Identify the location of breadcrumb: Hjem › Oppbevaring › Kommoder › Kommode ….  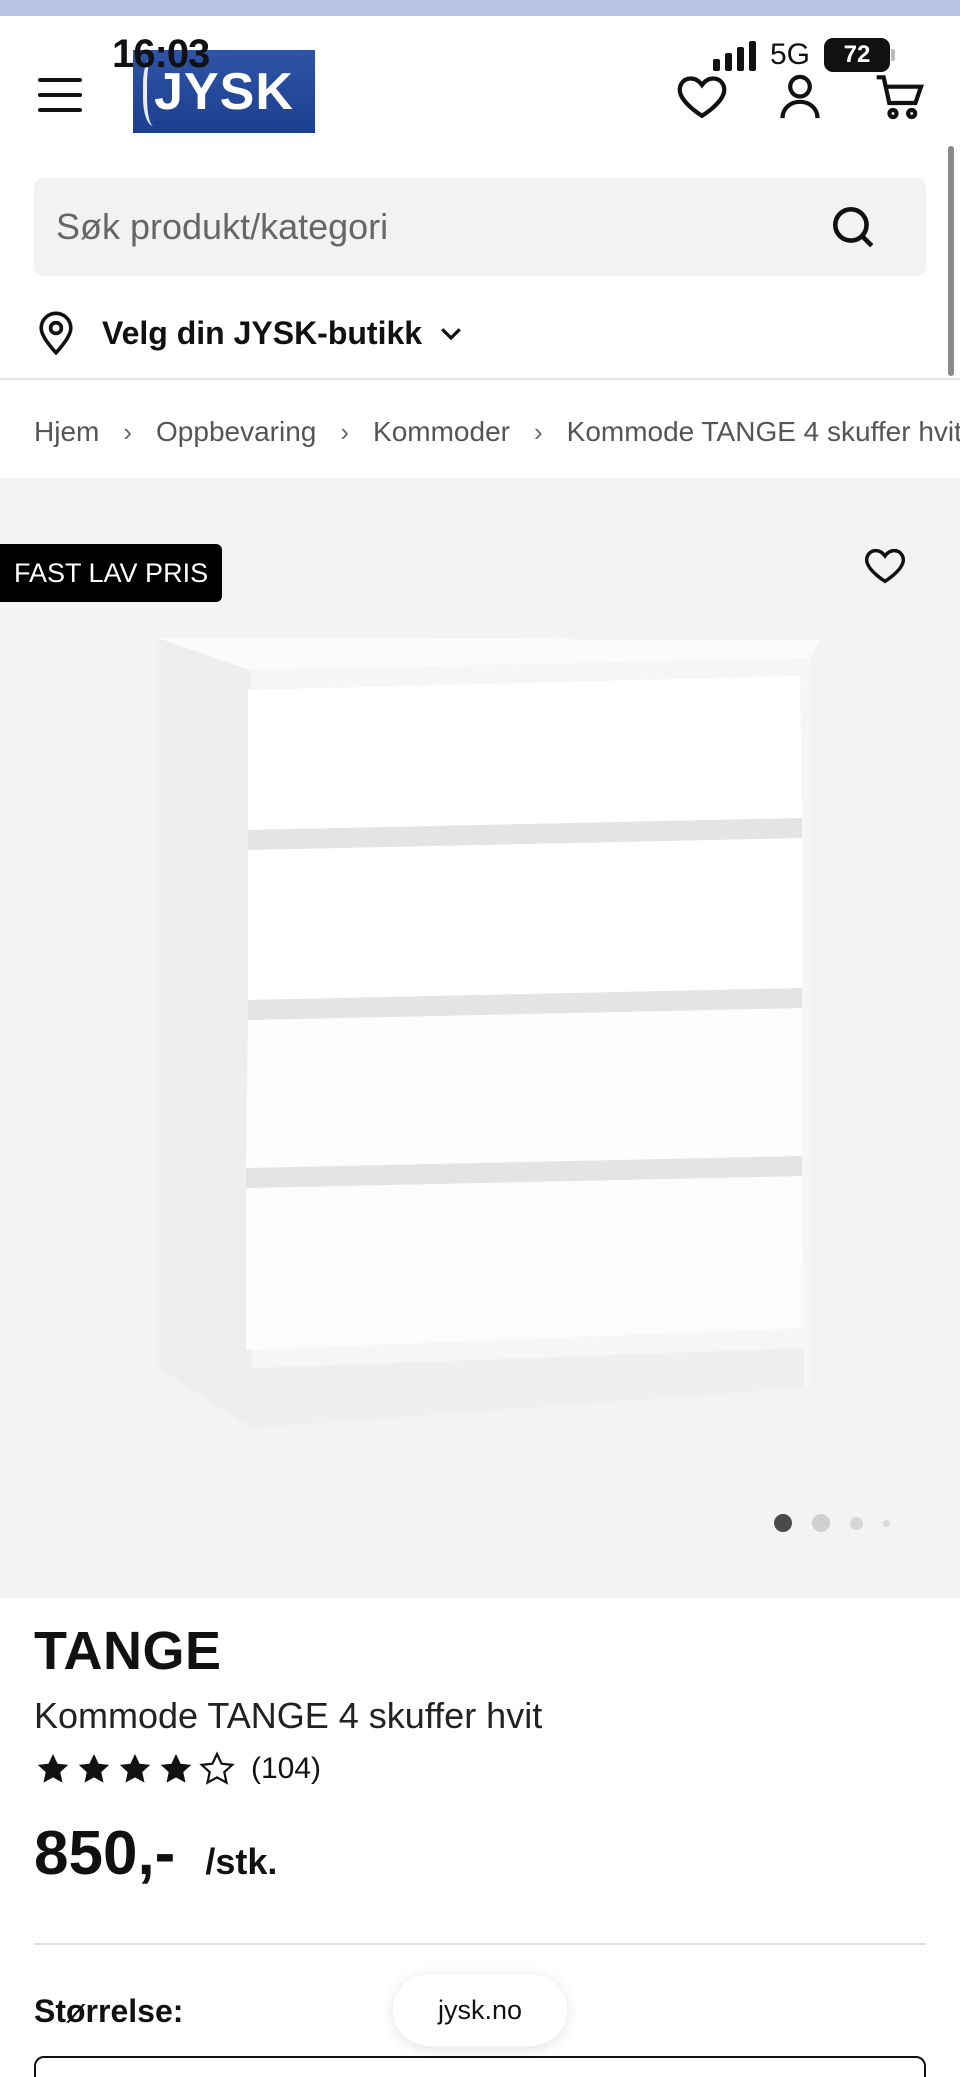
(497, 432).